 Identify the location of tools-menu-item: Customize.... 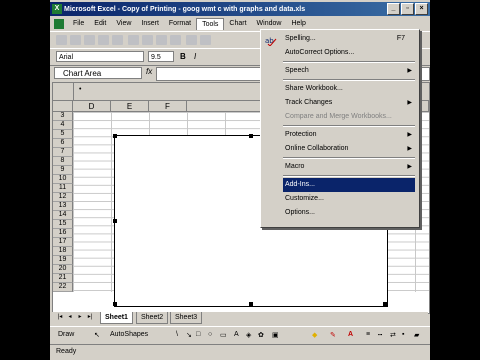
(349, 199).